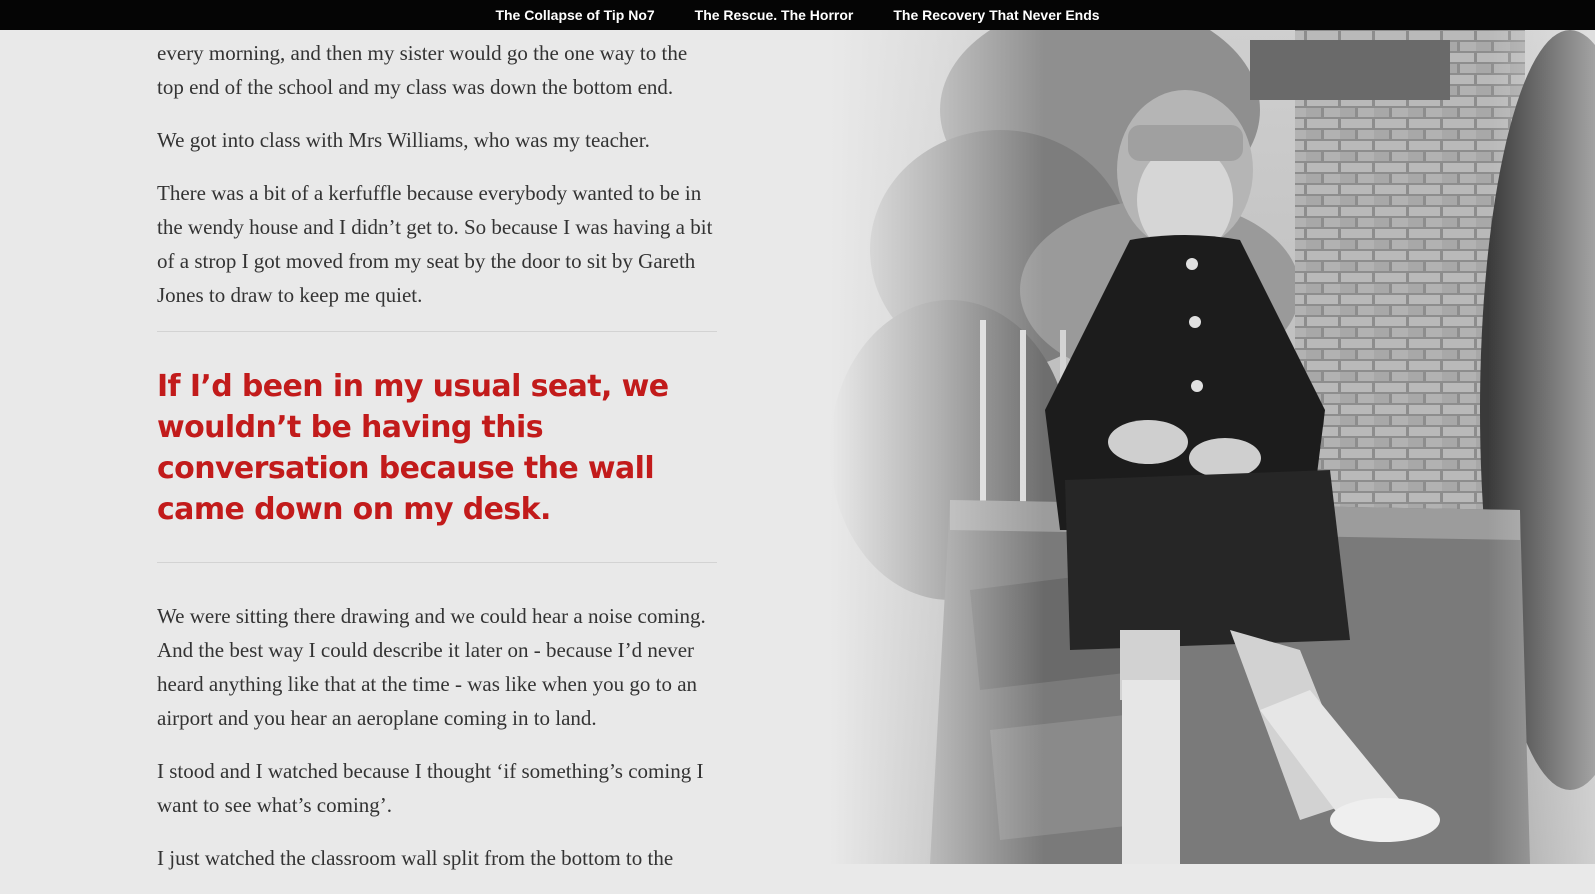  I want to click on nav-link-recovery: The Recovery That Never Ends, so click(996, 15).